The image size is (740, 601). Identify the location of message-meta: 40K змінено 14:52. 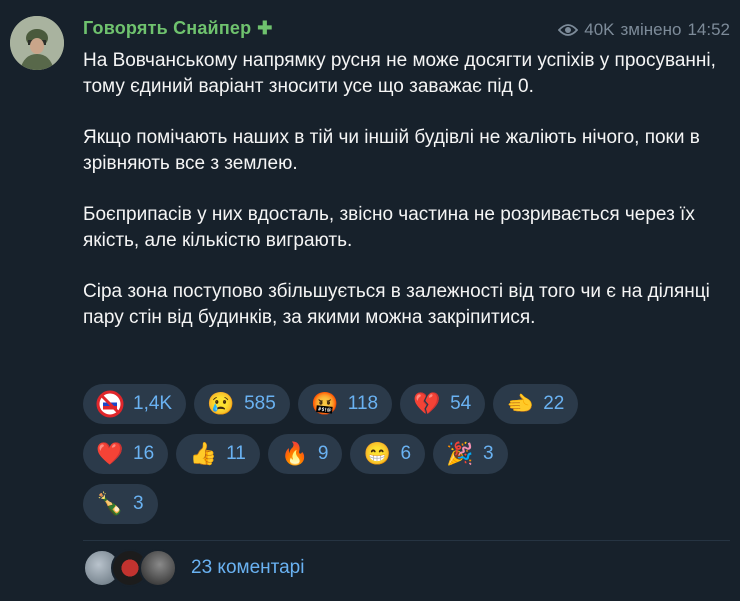
(644, 30).